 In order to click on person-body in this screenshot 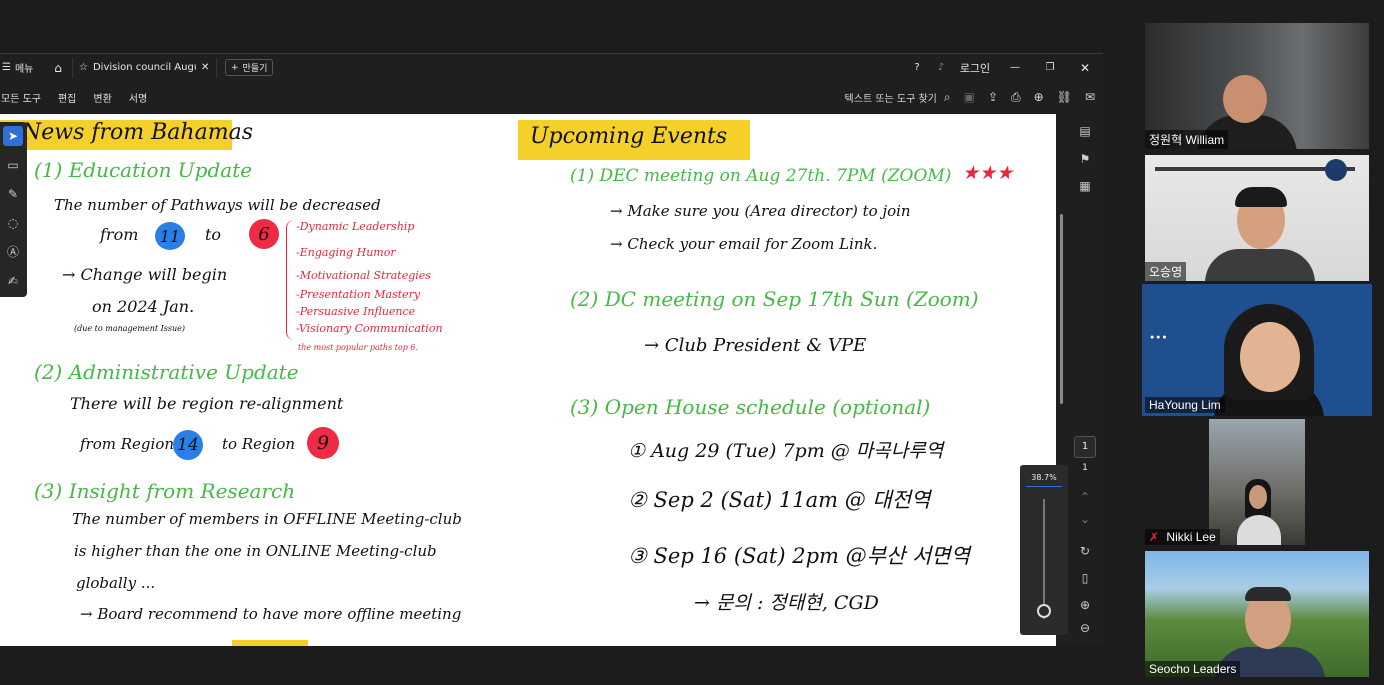, I will do `click(1260, 265)`.